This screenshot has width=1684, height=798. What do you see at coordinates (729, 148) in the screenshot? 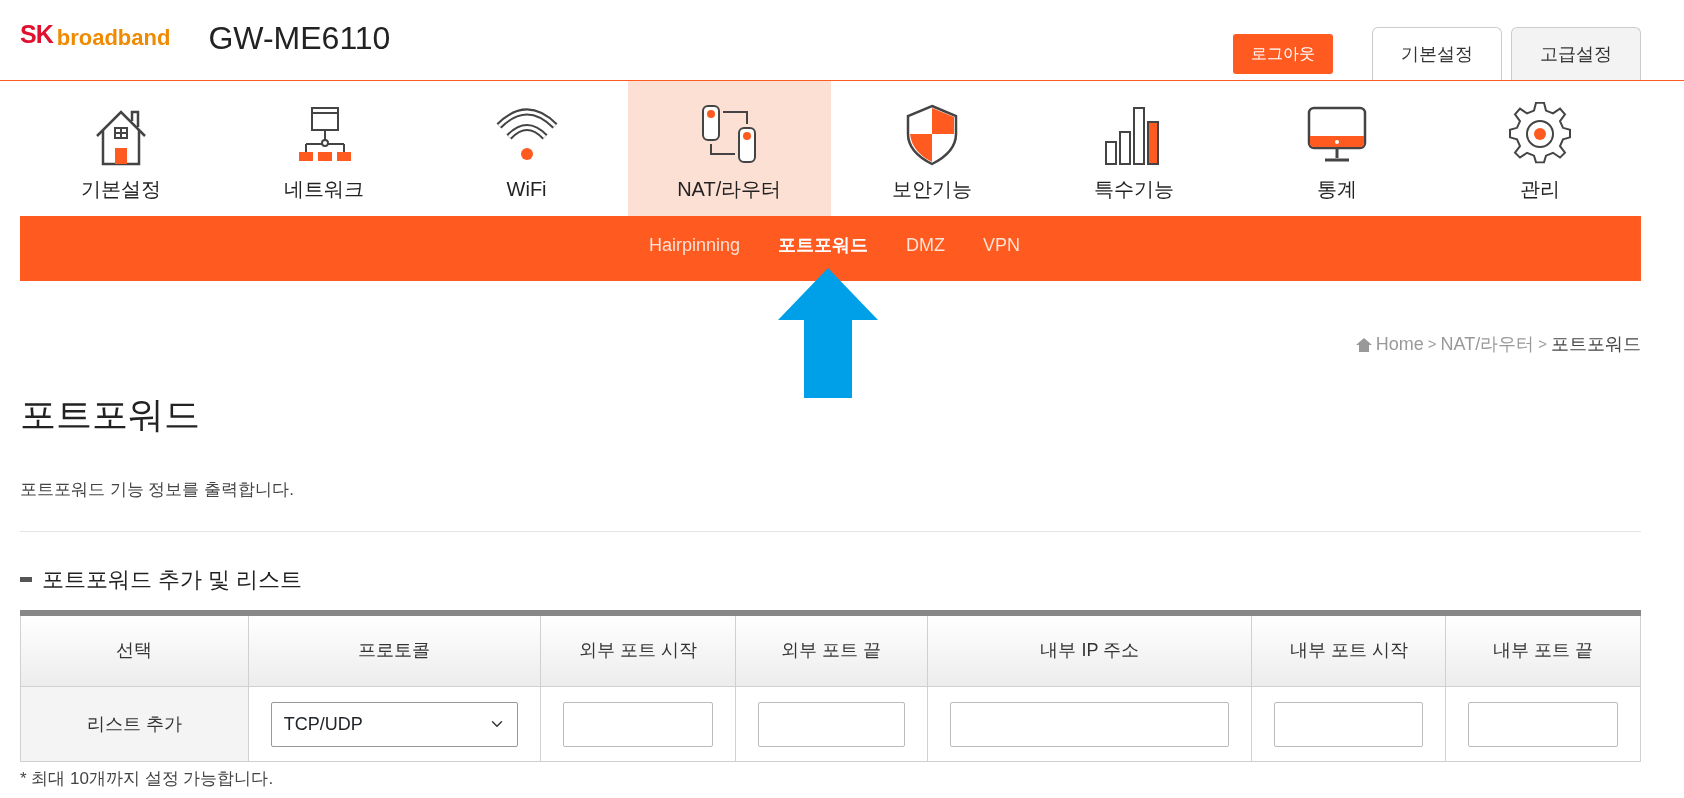
I see `menu-tab: NAT/라우터` at bounding box center [729, 148].